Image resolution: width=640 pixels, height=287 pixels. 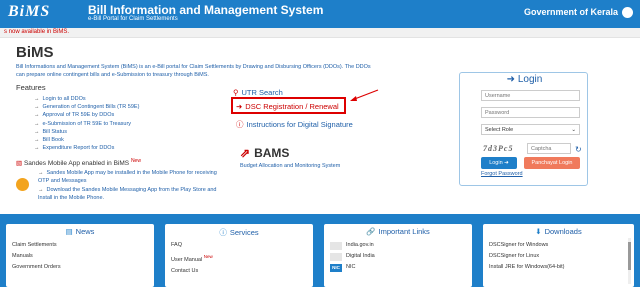 I want to click on list-item: Manuals, so click(x=36, y=256).